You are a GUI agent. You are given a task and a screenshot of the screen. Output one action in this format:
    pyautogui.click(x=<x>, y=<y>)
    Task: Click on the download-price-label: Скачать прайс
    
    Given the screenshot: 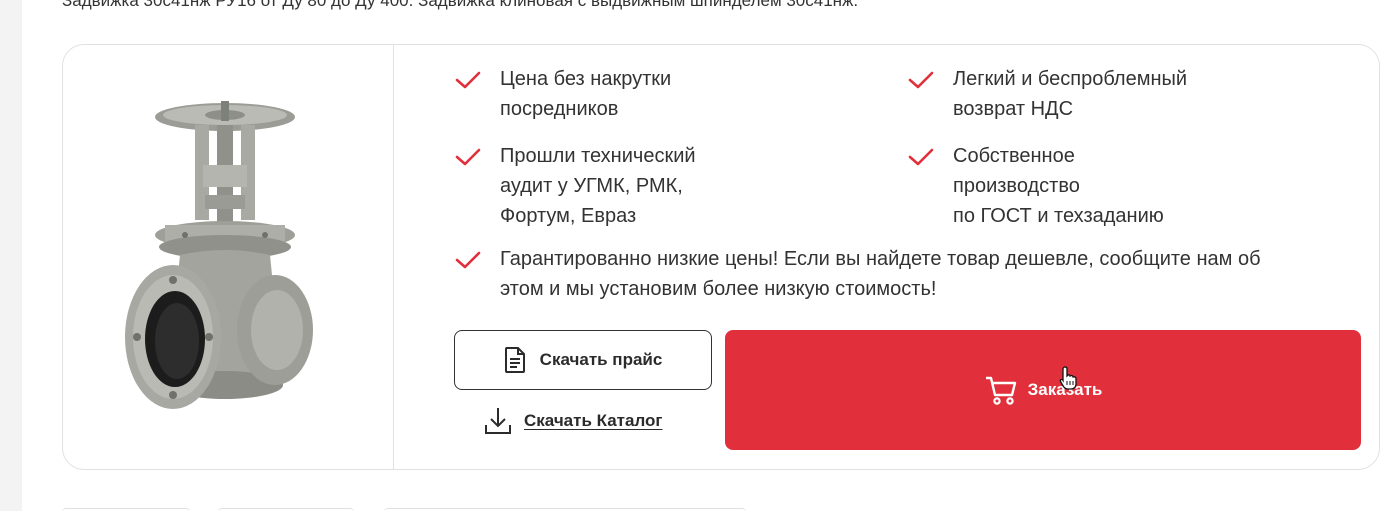 What is the action you would take?
    pyautogui.click(x=601, y=359)
    